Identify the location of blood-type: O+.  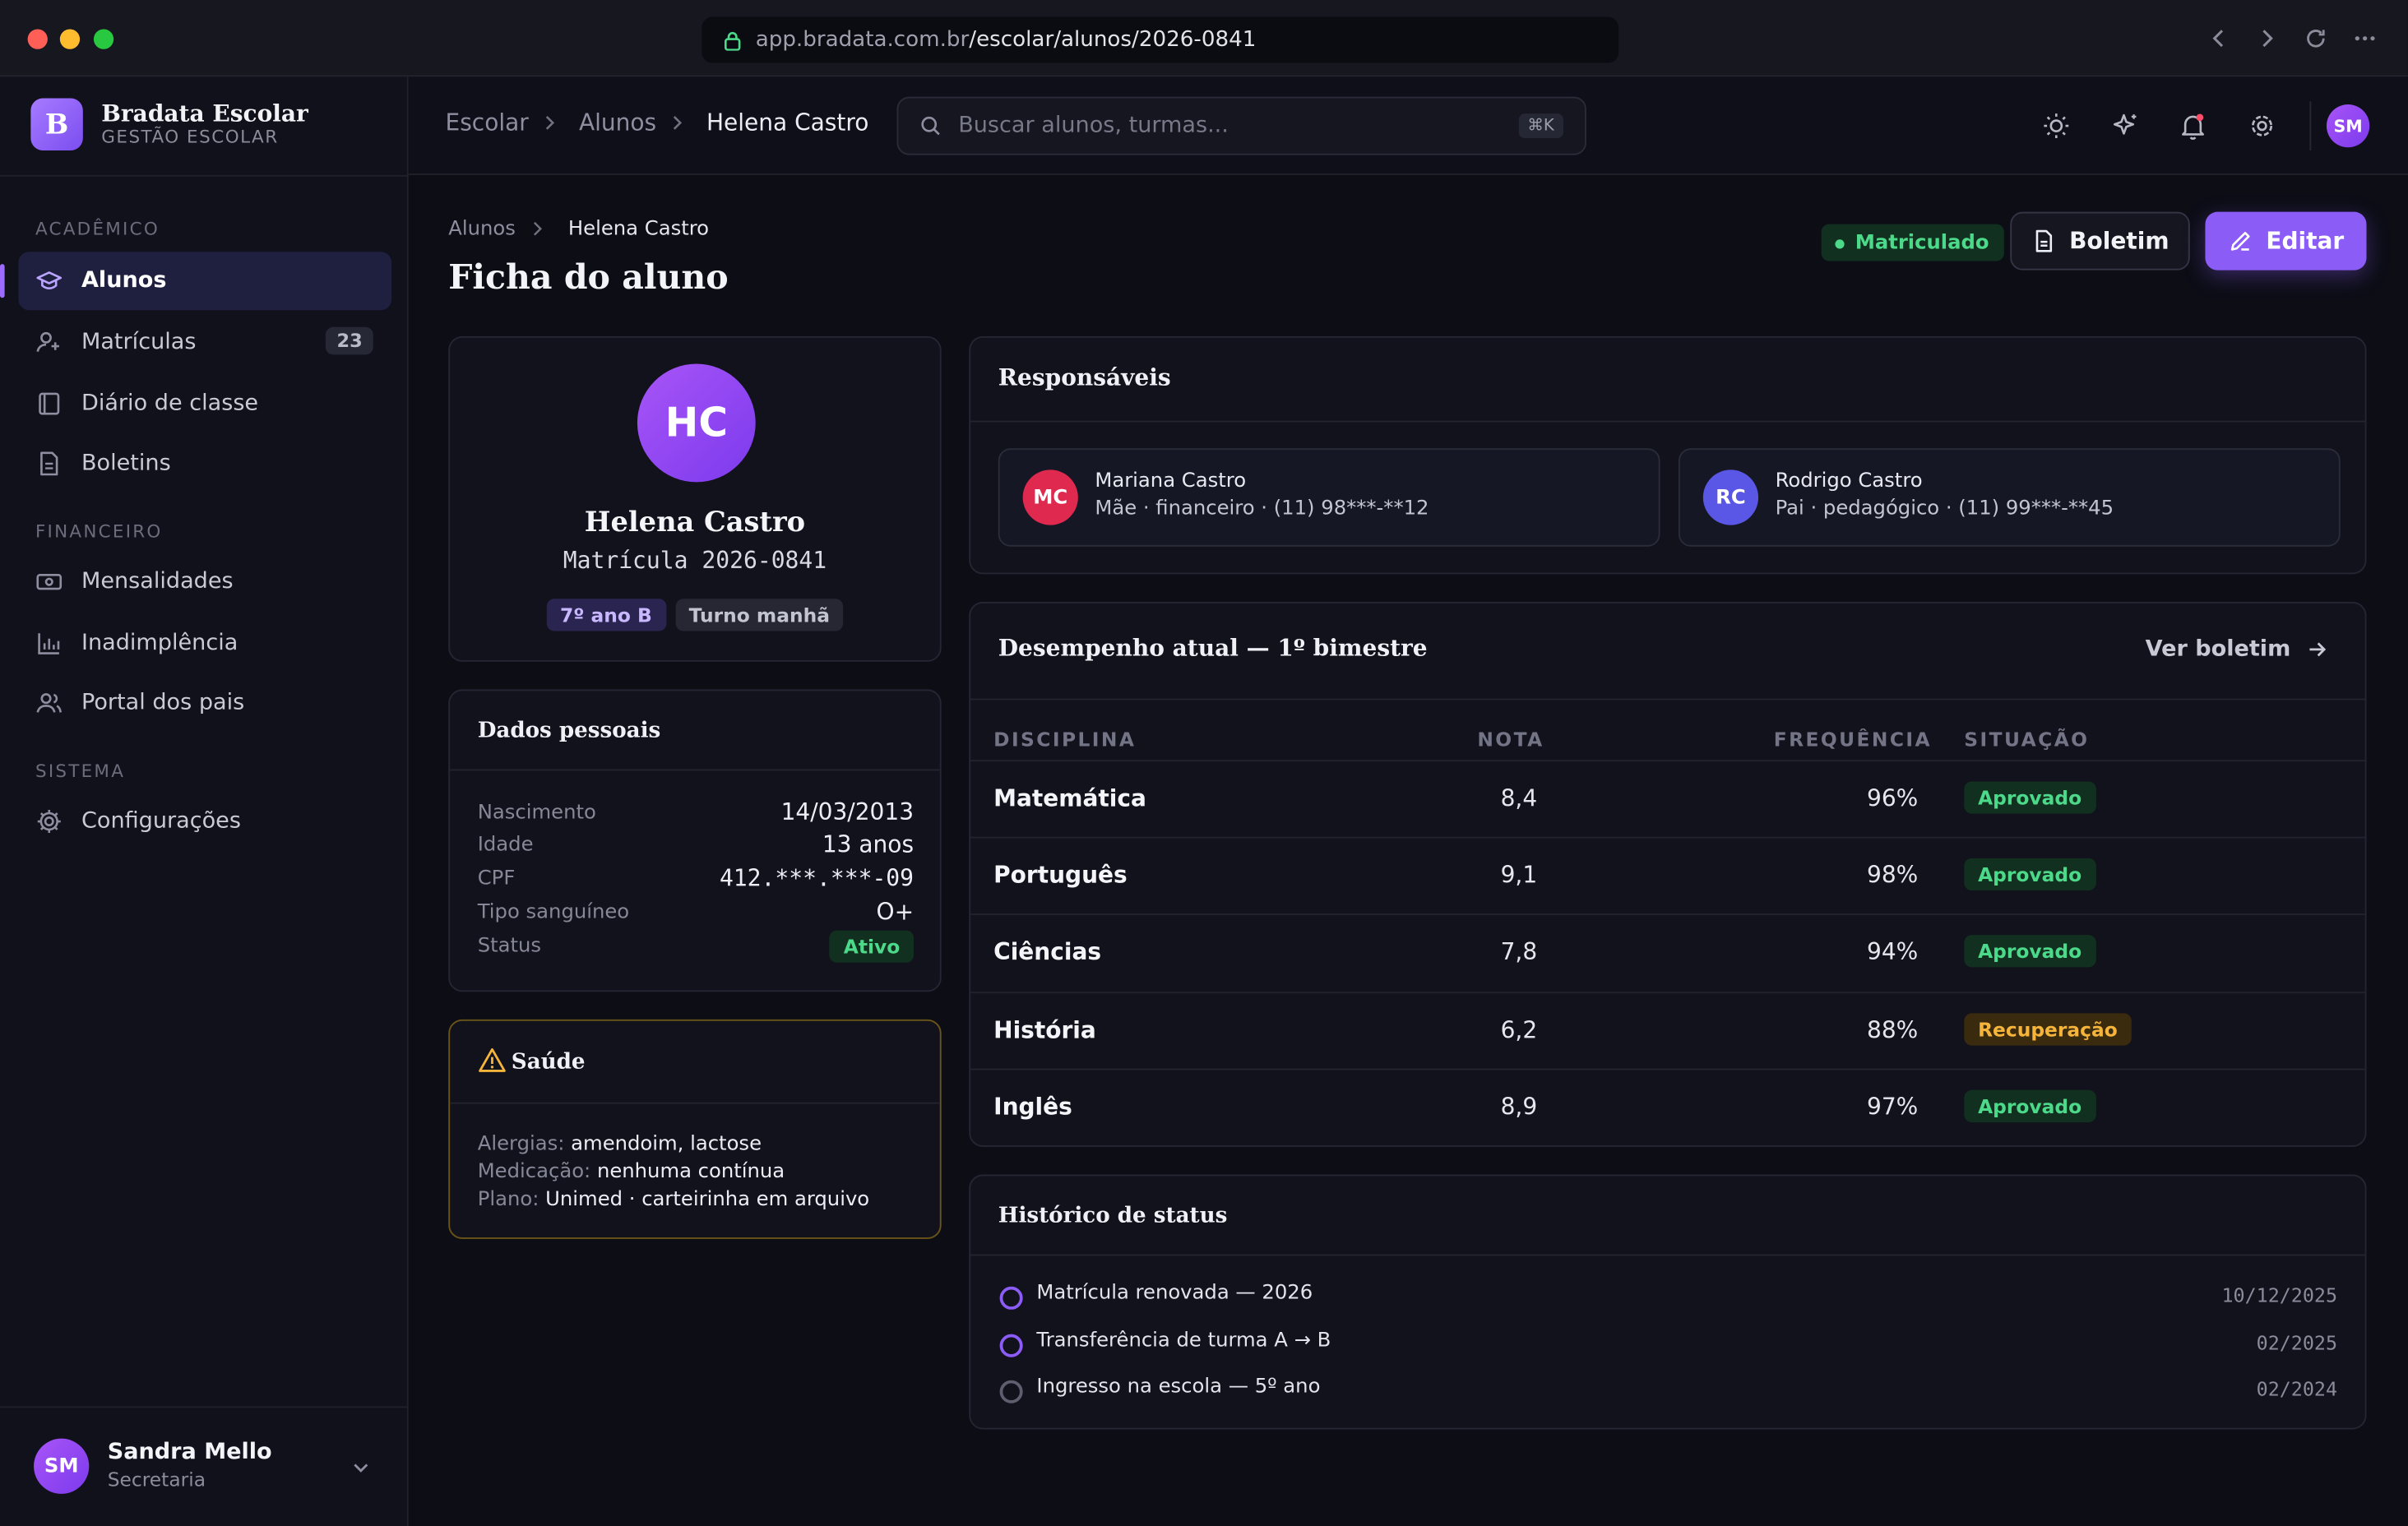
(895, 912).